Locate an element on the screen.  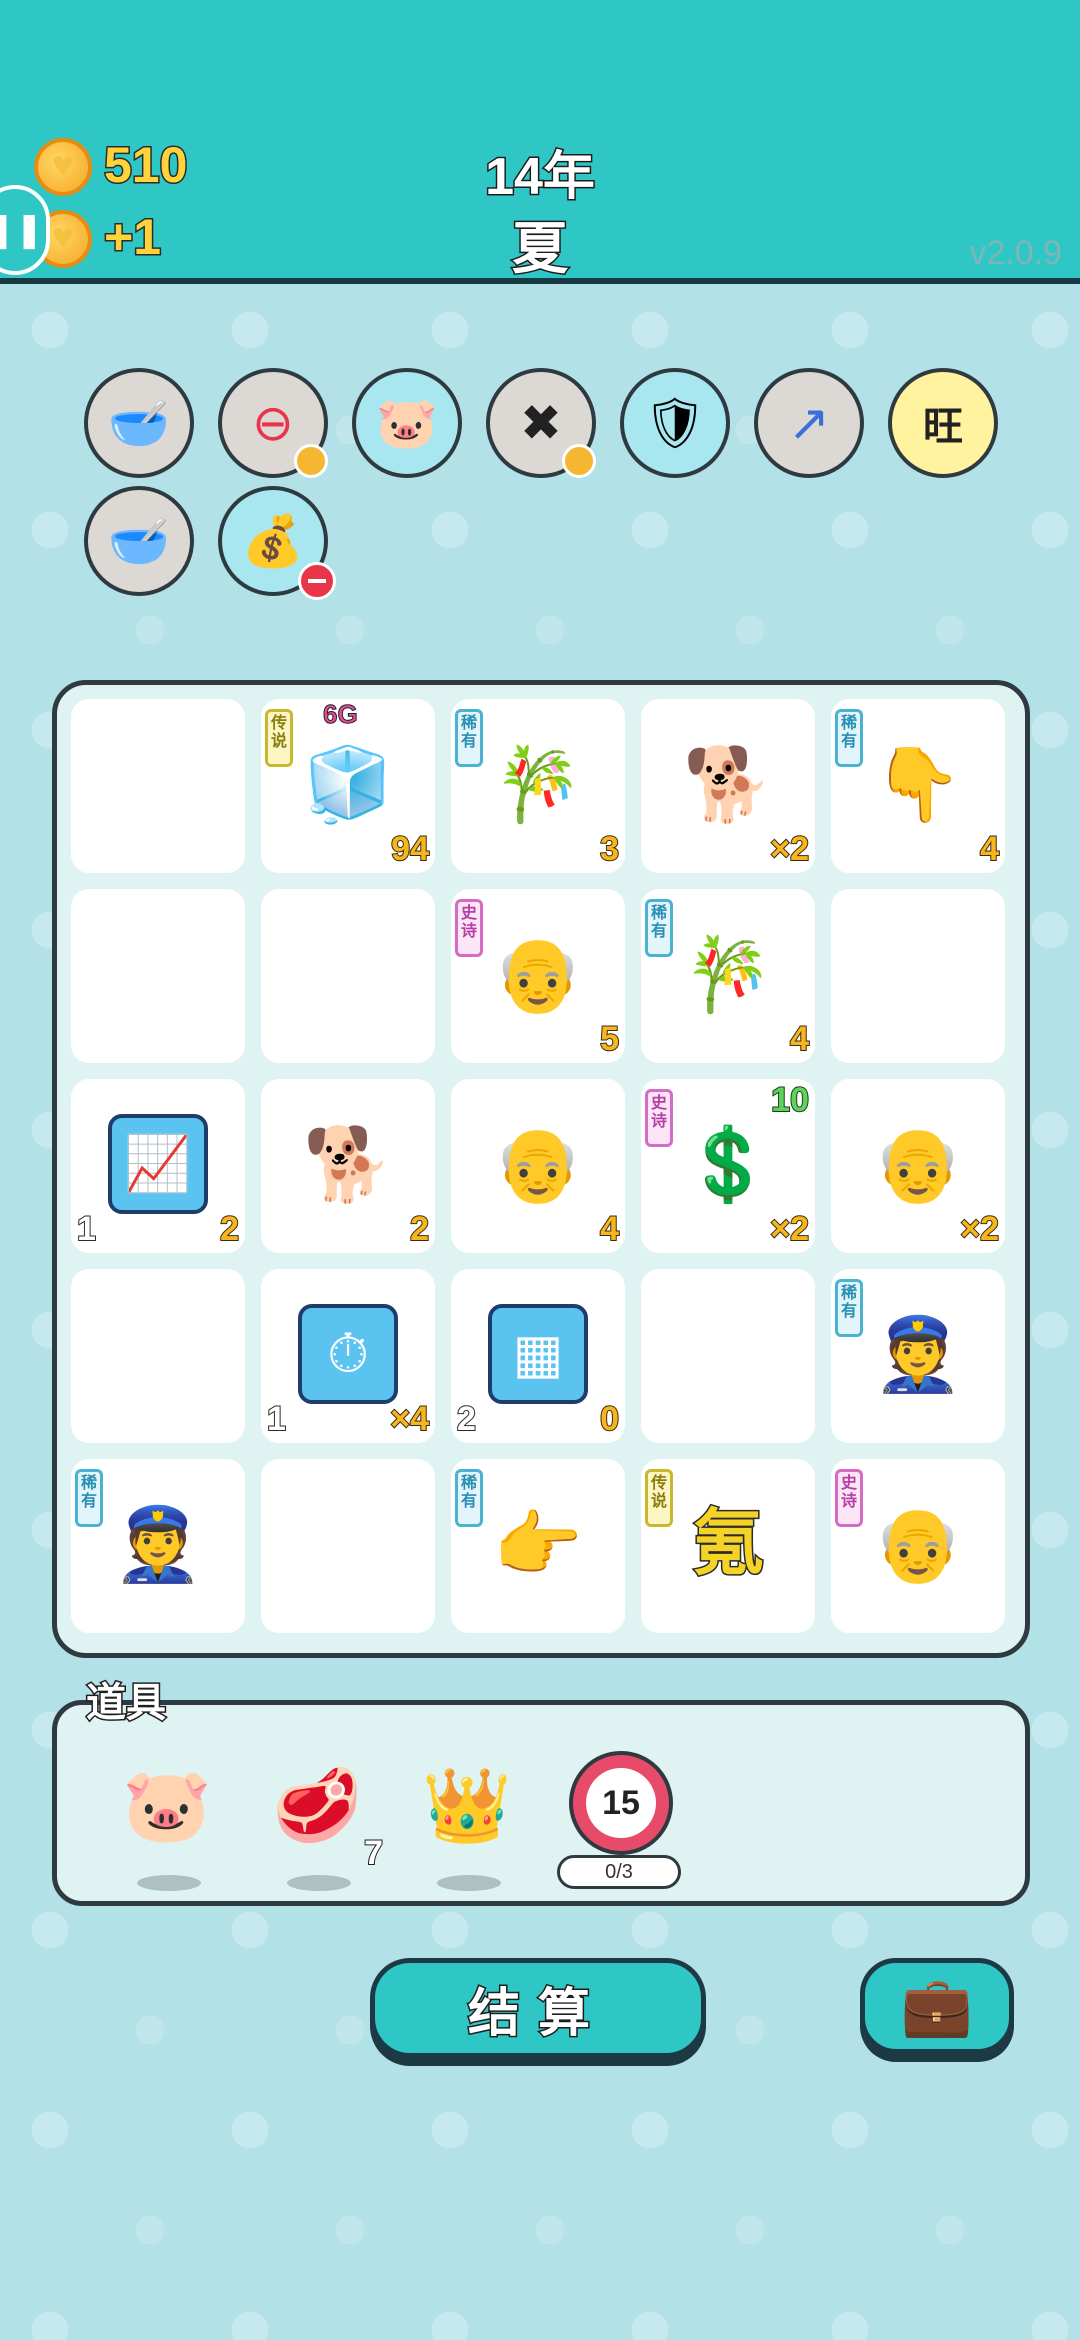
piggy-bank-icon: 🐷 is located at coordinates (407, 422).